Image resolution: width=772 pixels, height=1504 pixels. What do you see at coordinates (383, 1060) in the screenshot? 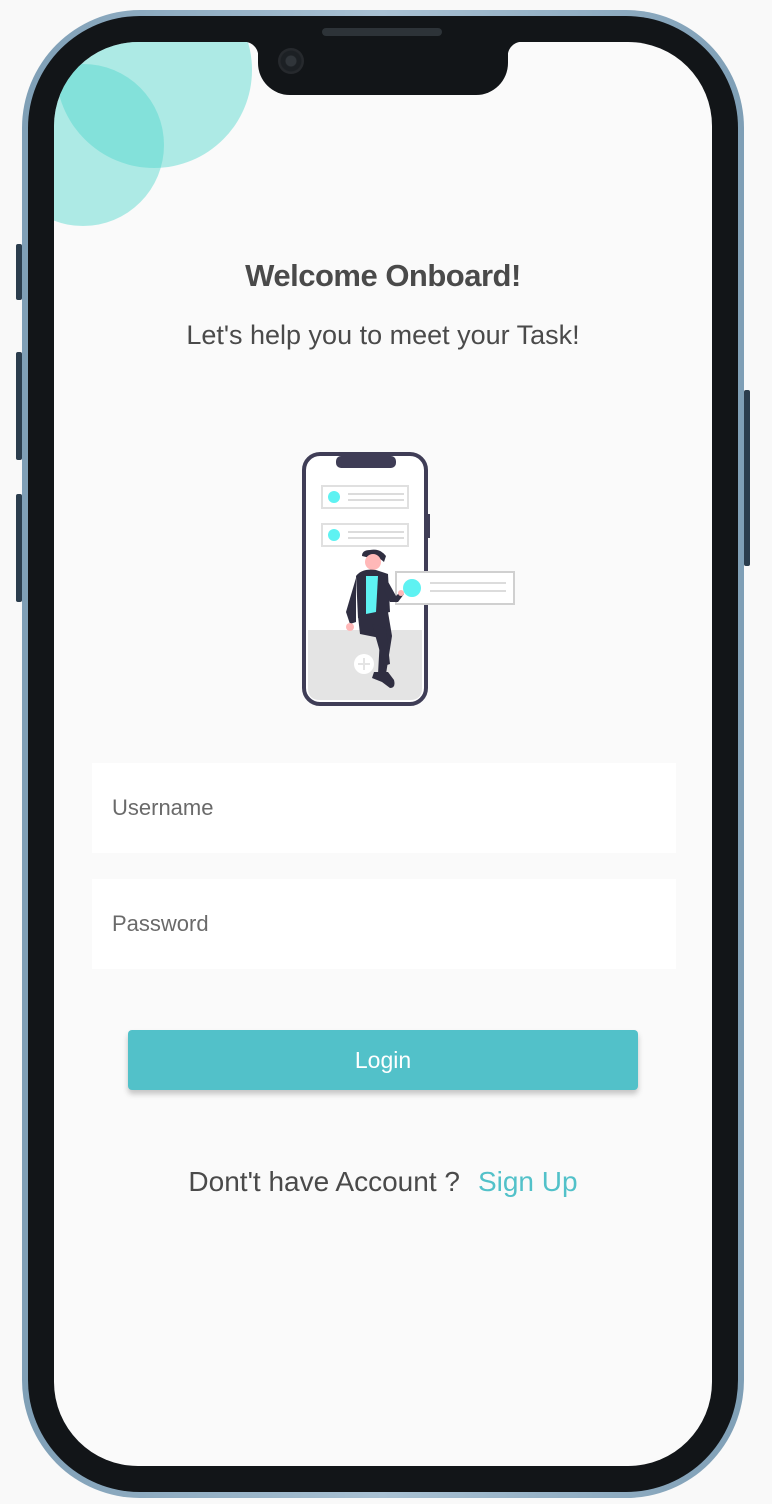
I see `login-button: Login` at bounding box center [383, 1060].